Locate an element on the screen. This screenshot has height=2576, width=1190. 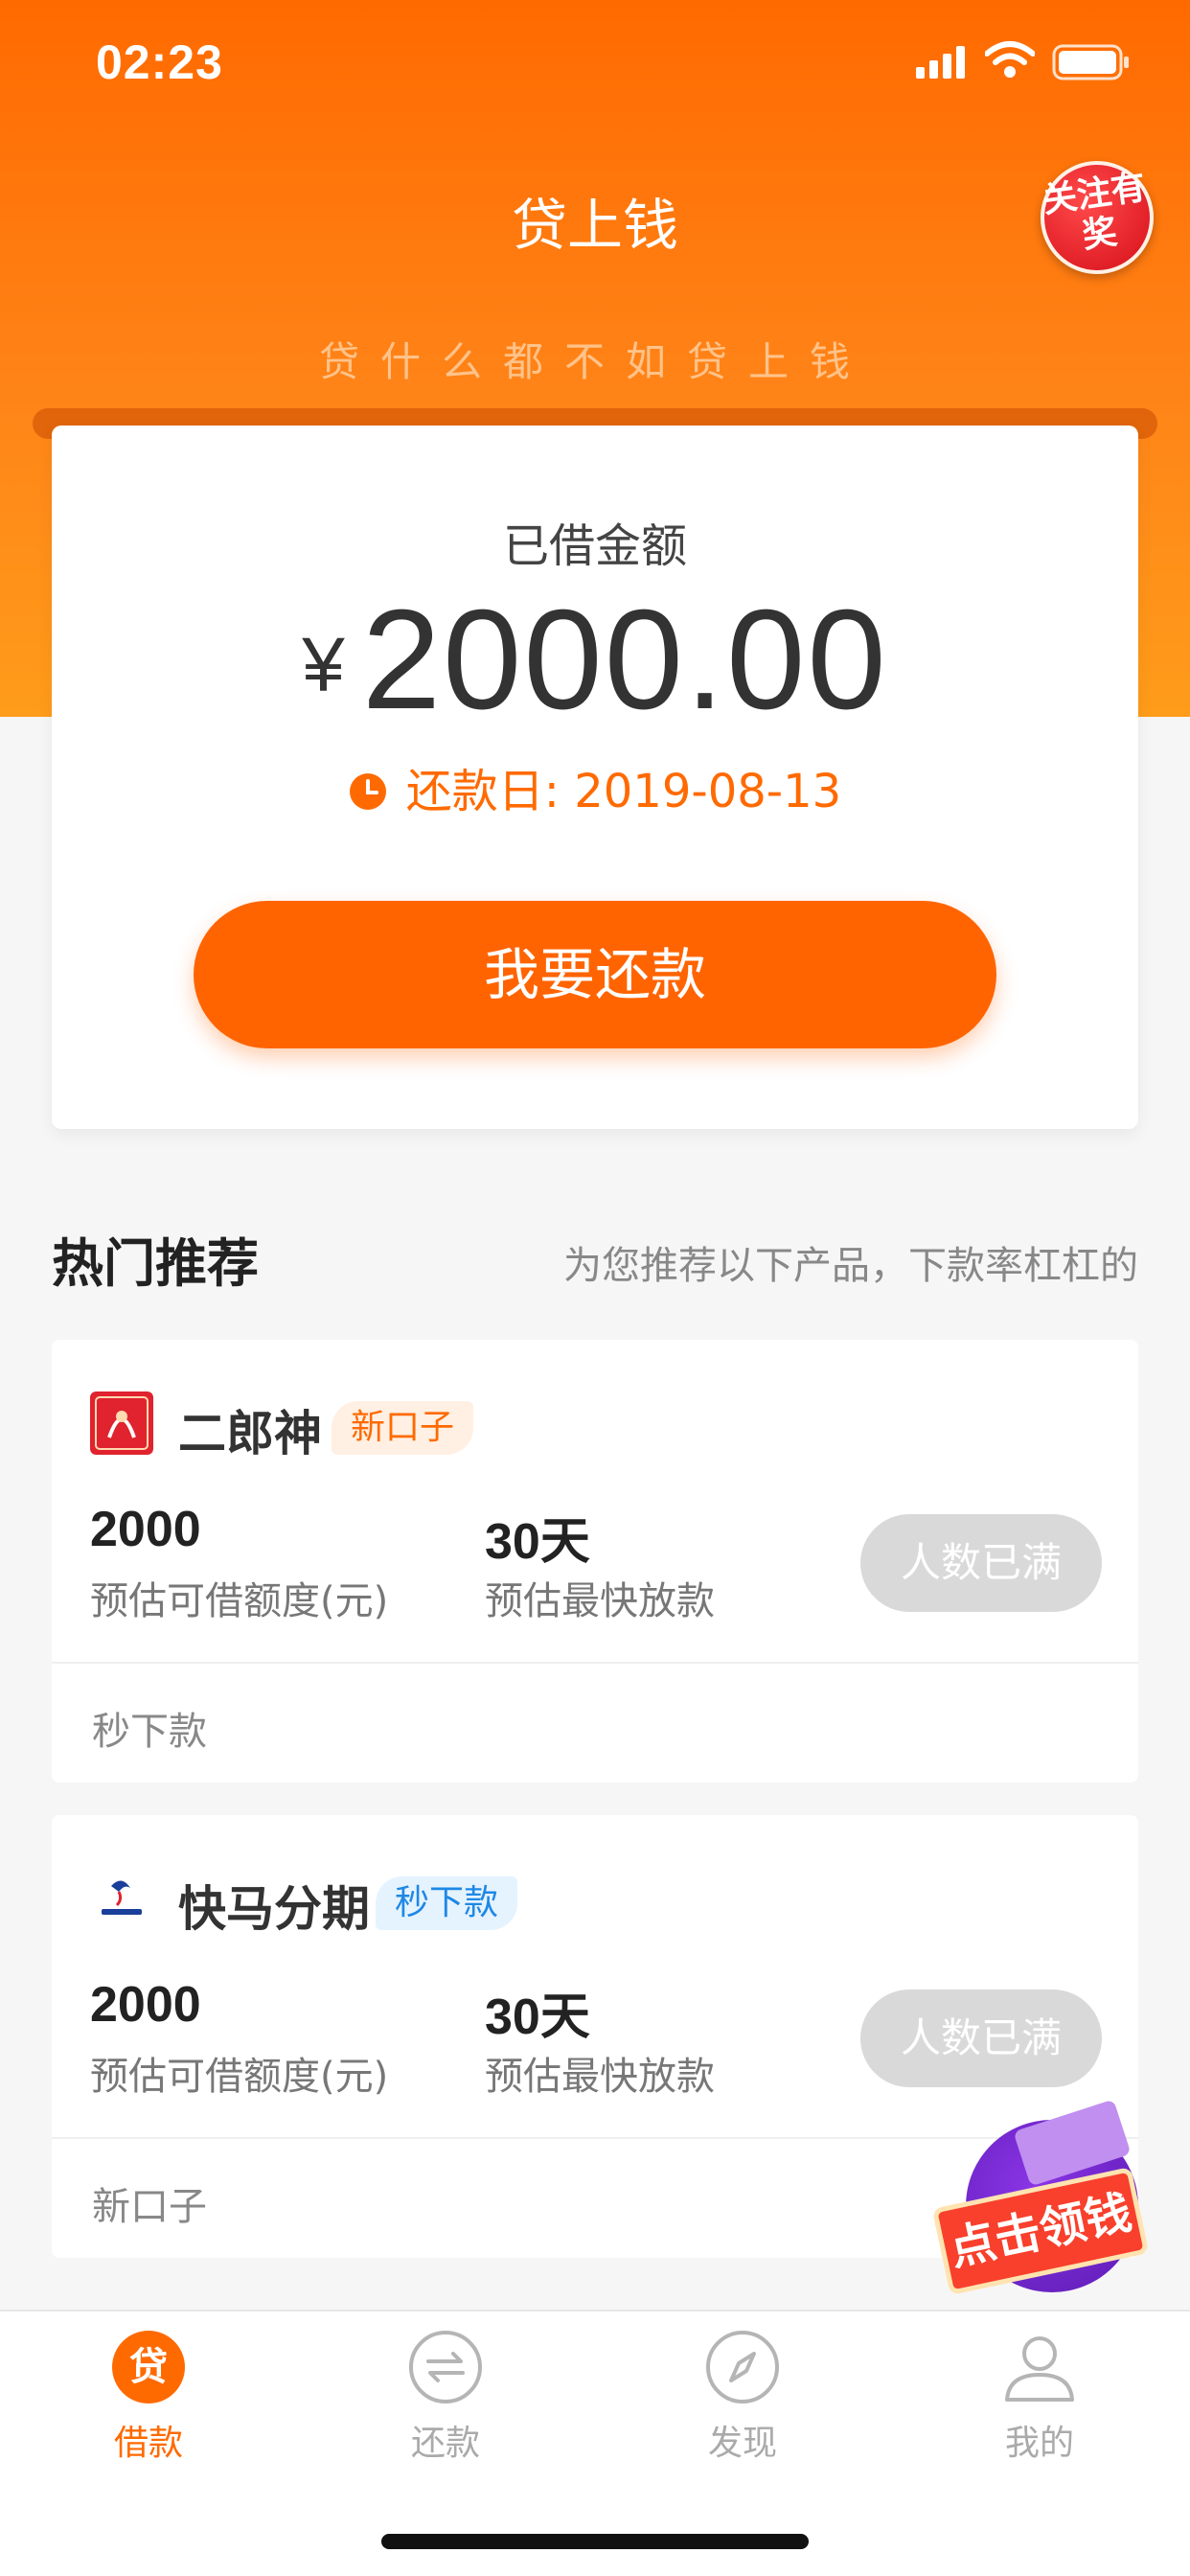
section-subtitle: 为您推荐以下产品，下款率杠杠的 is located at coordinates (851, 1266).